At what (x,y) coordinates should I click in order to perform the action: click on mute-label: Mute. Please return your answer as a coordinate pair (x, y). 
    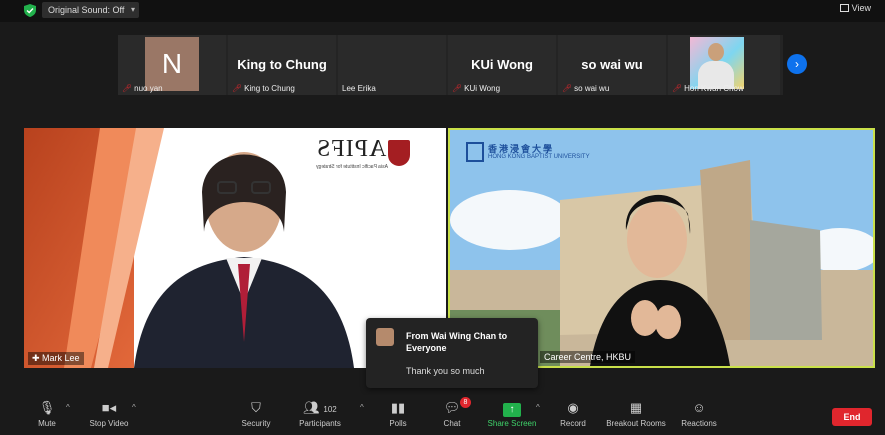
    Looking at the image, I should click on (47, 423).